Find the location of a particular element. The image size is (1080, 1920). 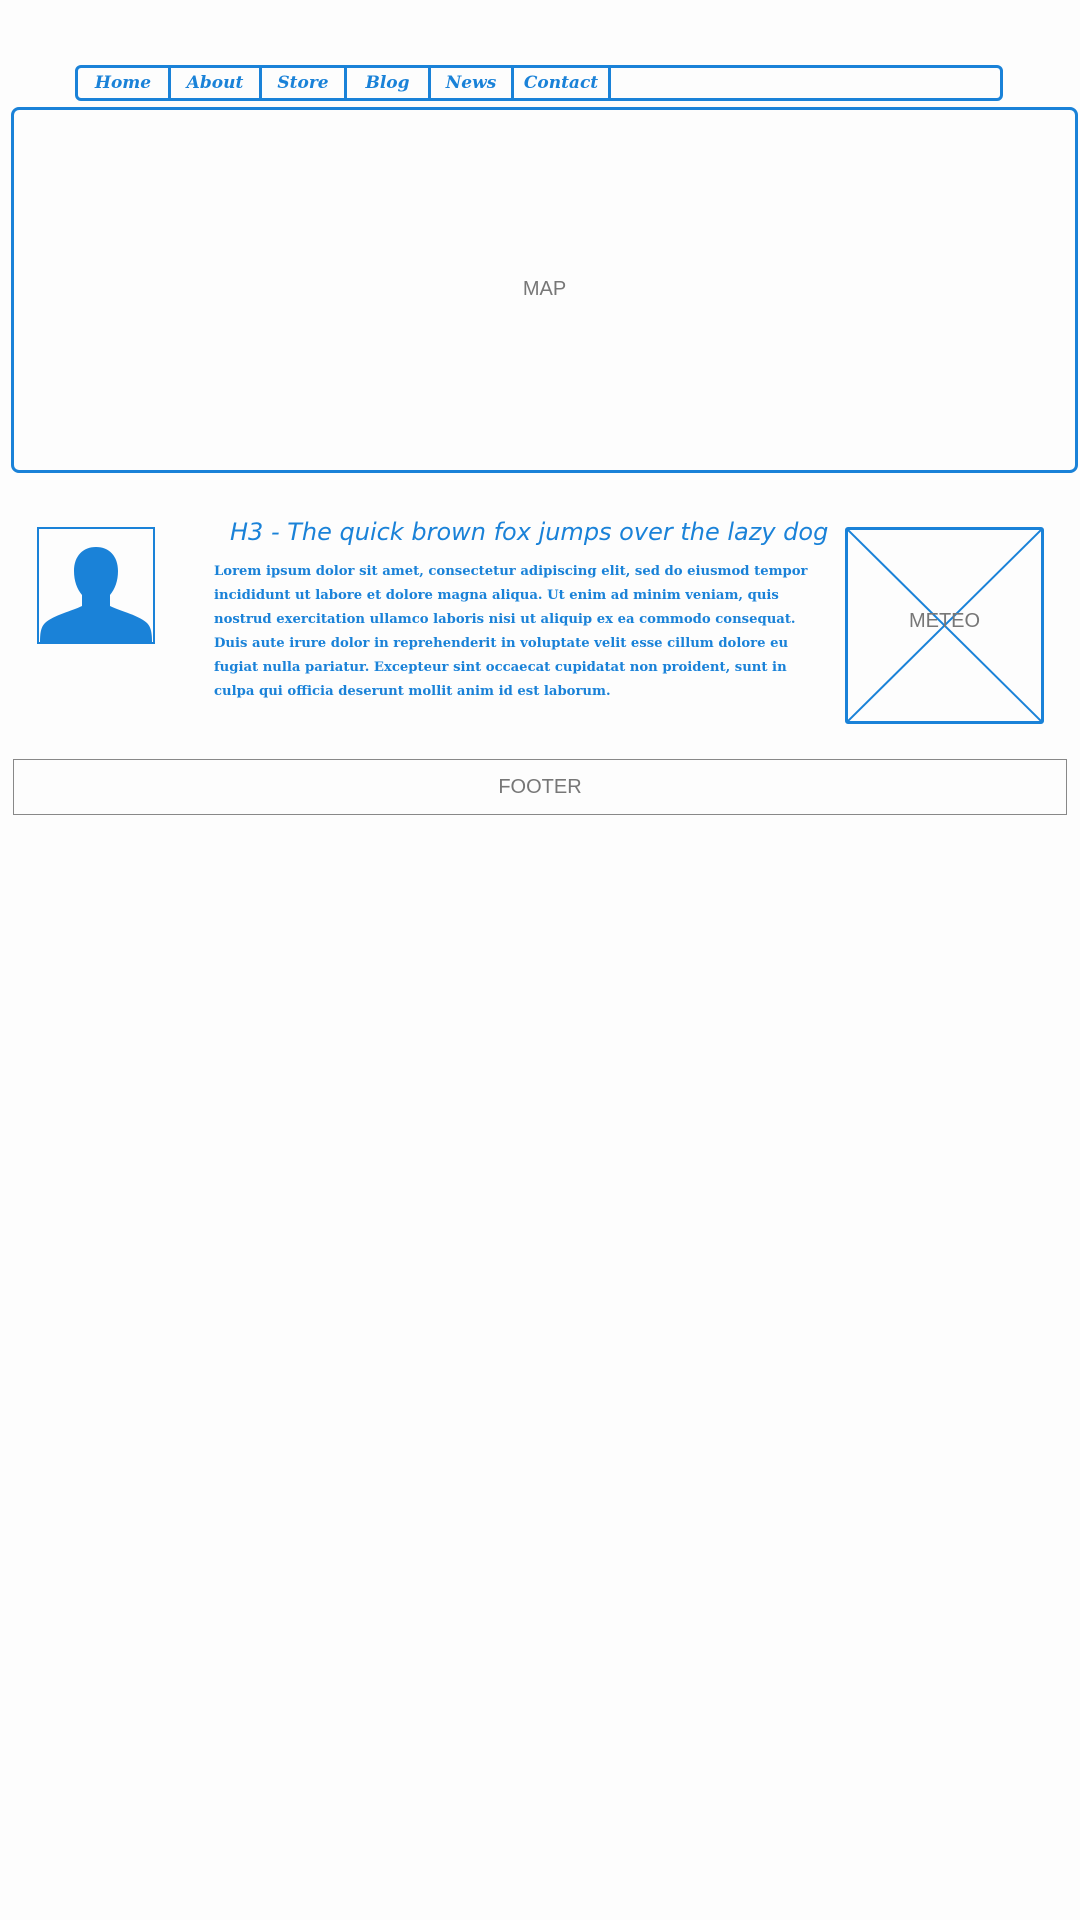

meteo-label: METEO is located at coordinates (944, 621).